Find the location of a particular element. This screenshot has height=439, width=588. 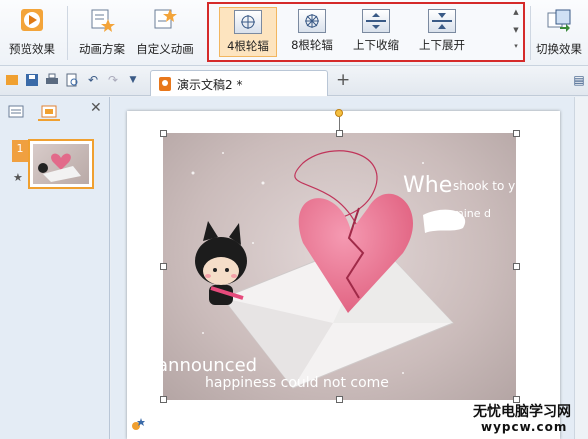

wheel-8-spokes-icon is located at coordinates (312, 21).